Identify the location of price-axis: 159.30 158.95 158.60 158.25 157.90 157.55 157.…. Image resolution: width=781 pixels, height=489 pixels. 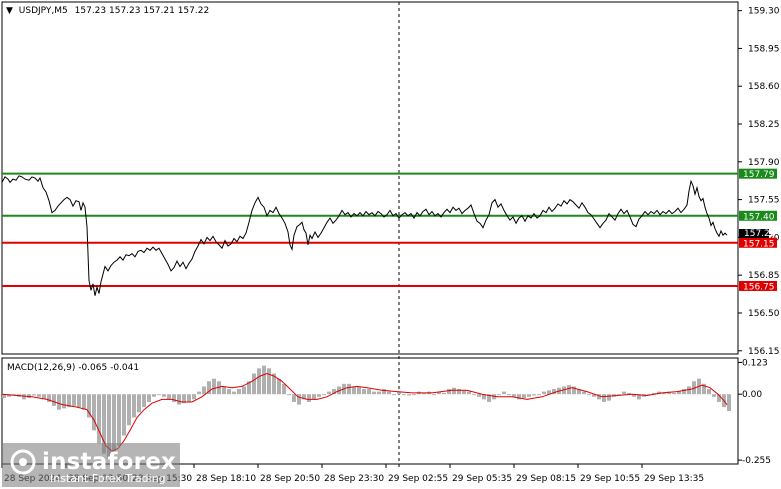
(759, 182).